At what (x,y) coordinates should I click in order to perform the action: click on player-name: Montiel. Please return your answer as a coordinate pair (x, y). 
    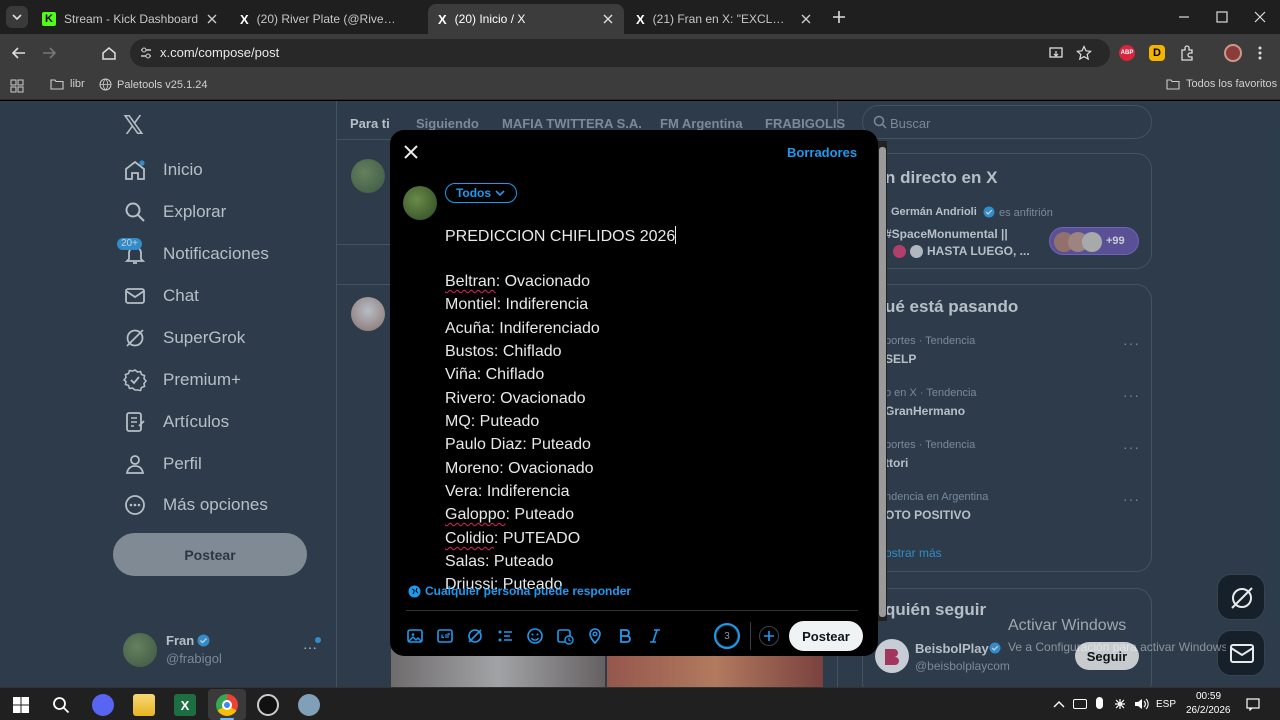
    Looking at the image, I should click on (471, 304).